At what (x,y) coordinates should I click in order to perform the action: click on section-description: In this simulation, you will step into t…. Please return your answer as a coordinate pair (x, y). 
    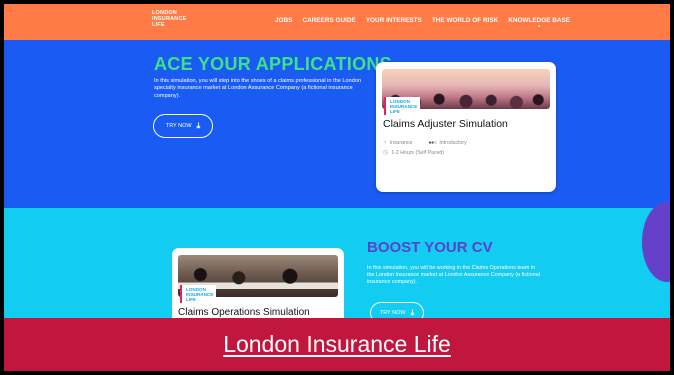
    Looking at the image, I should click on (258, 88).